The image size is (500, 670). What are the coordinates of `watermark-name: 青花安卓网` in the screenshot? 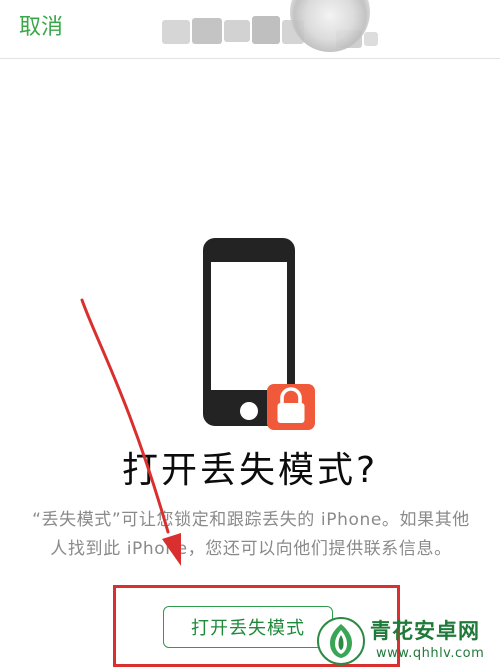 It's located at (425, 631).